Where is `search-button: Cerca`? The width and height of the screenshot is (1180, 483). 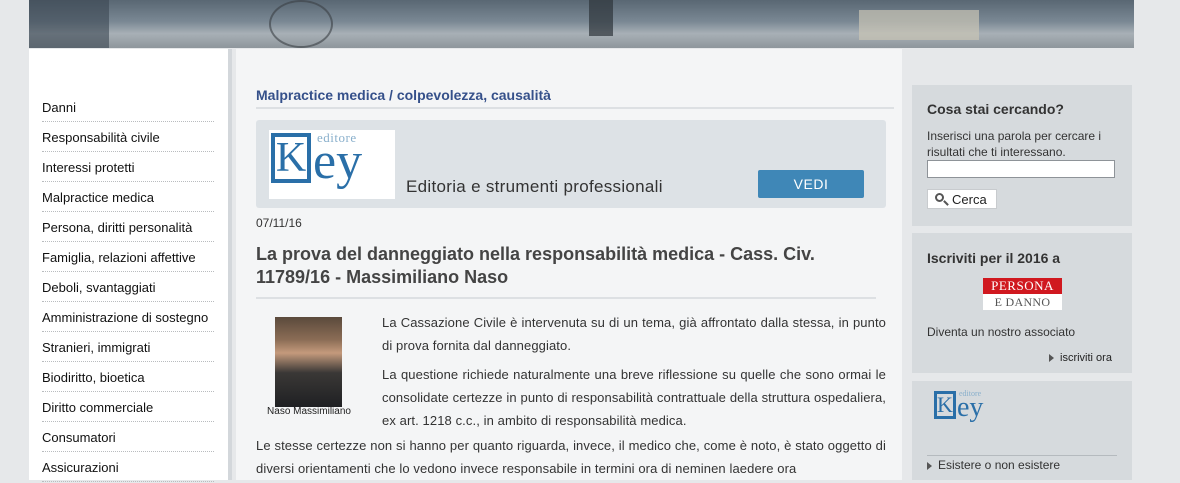
search-button: Cerca is located at coordinates (962, 199).